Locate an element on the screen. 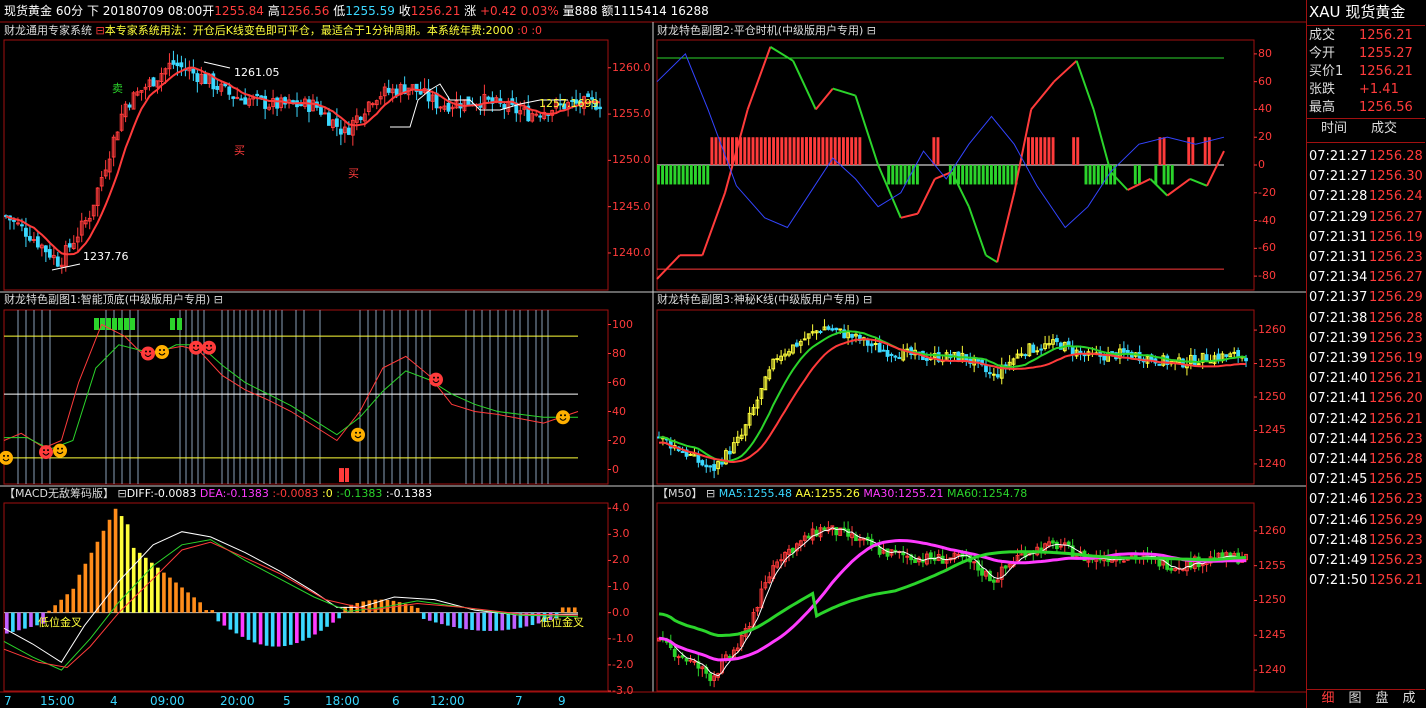 The height and width of the screenshot is (708, 1426). y-tick-label: 40 is located at coordinates (619, 411).